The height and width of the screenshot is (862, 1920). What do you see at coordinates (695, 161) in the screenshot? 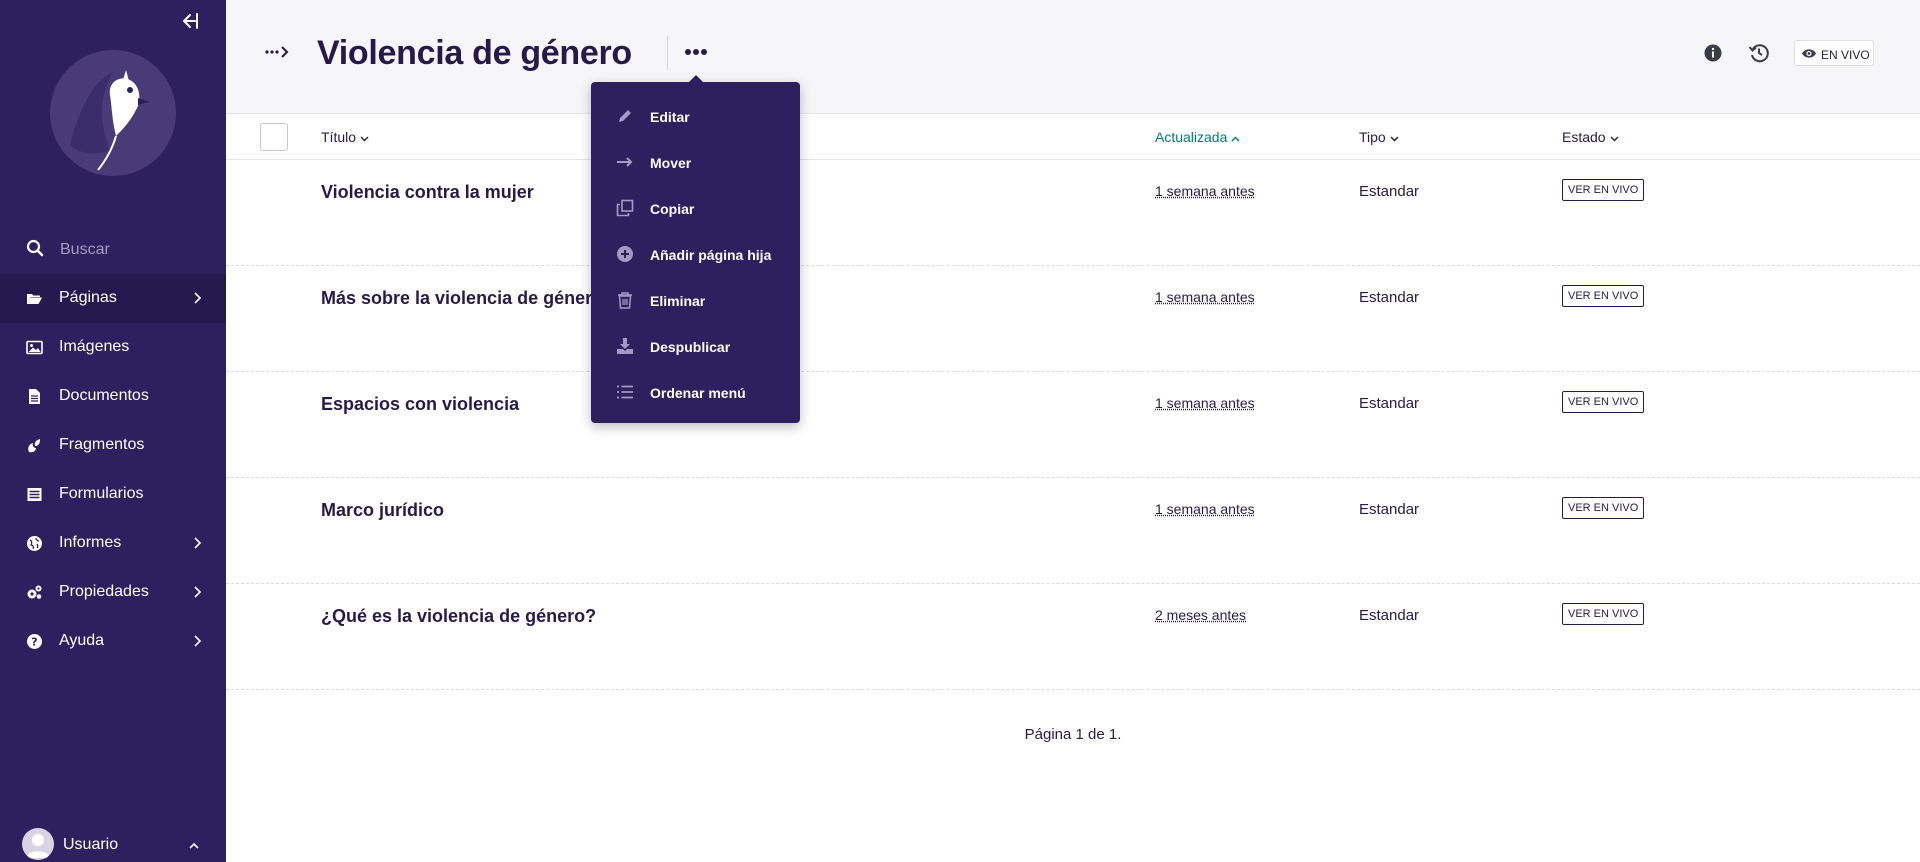
I see `dropdown-item-mover: Mover` at bounding box center [695, 161].